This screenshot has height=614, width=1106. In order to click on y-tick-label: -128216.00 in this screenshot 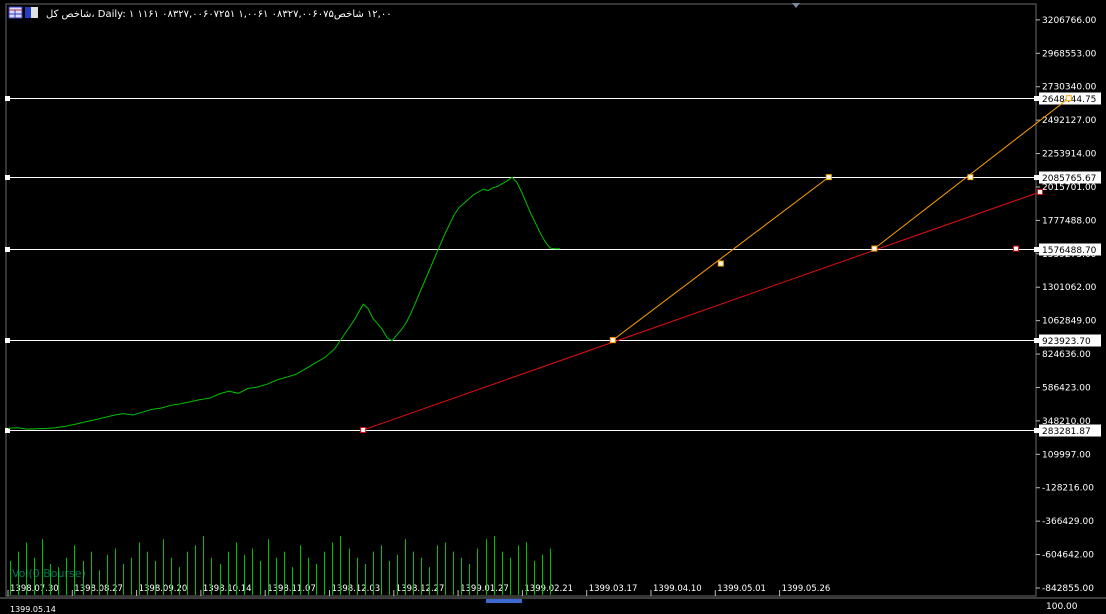, I will do `click(1068, 489)`.